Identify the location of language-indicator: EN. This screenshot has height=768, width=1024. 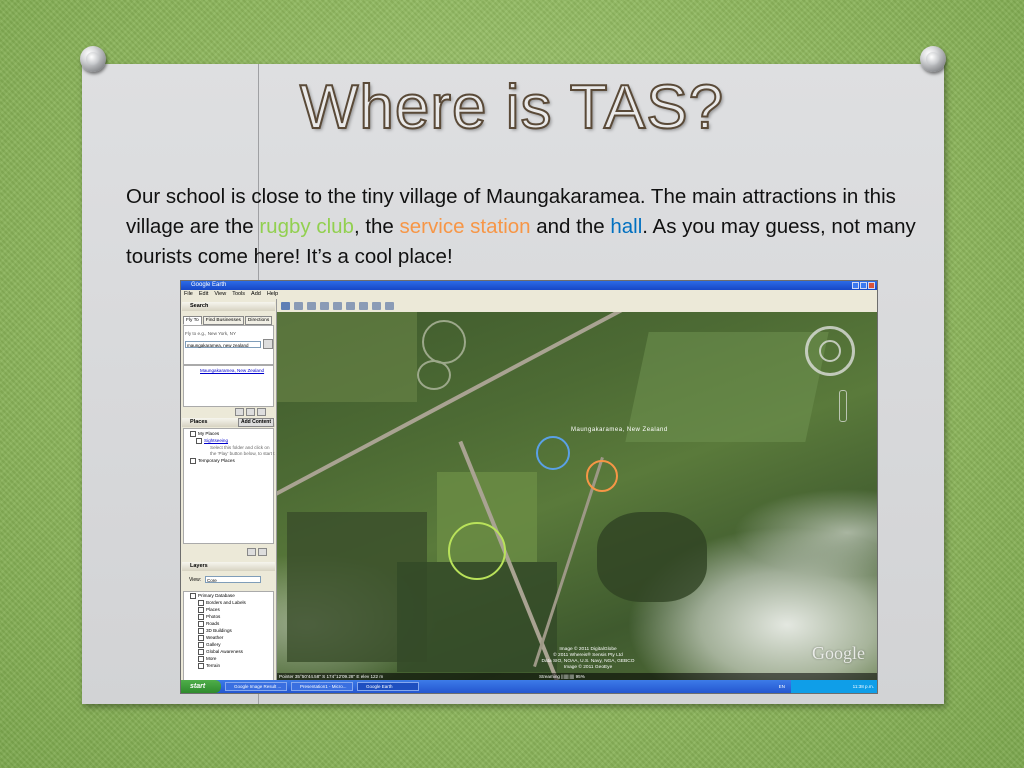
(782, 686).